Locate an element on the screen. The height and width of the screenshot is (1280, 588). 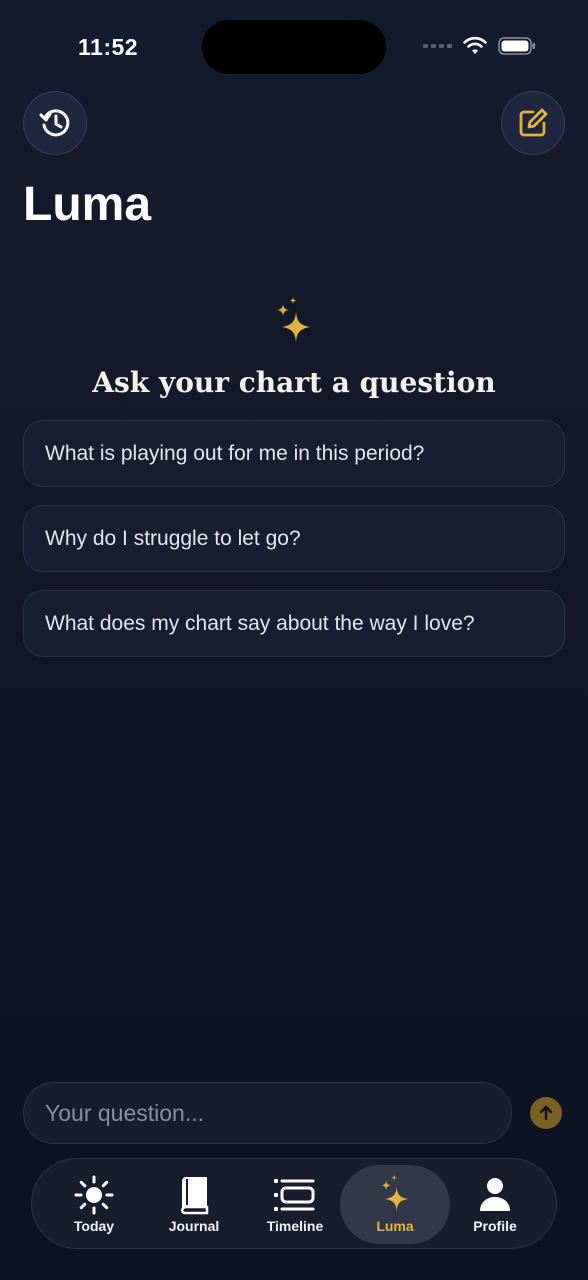
composer is located at coordinates (294, 1113).